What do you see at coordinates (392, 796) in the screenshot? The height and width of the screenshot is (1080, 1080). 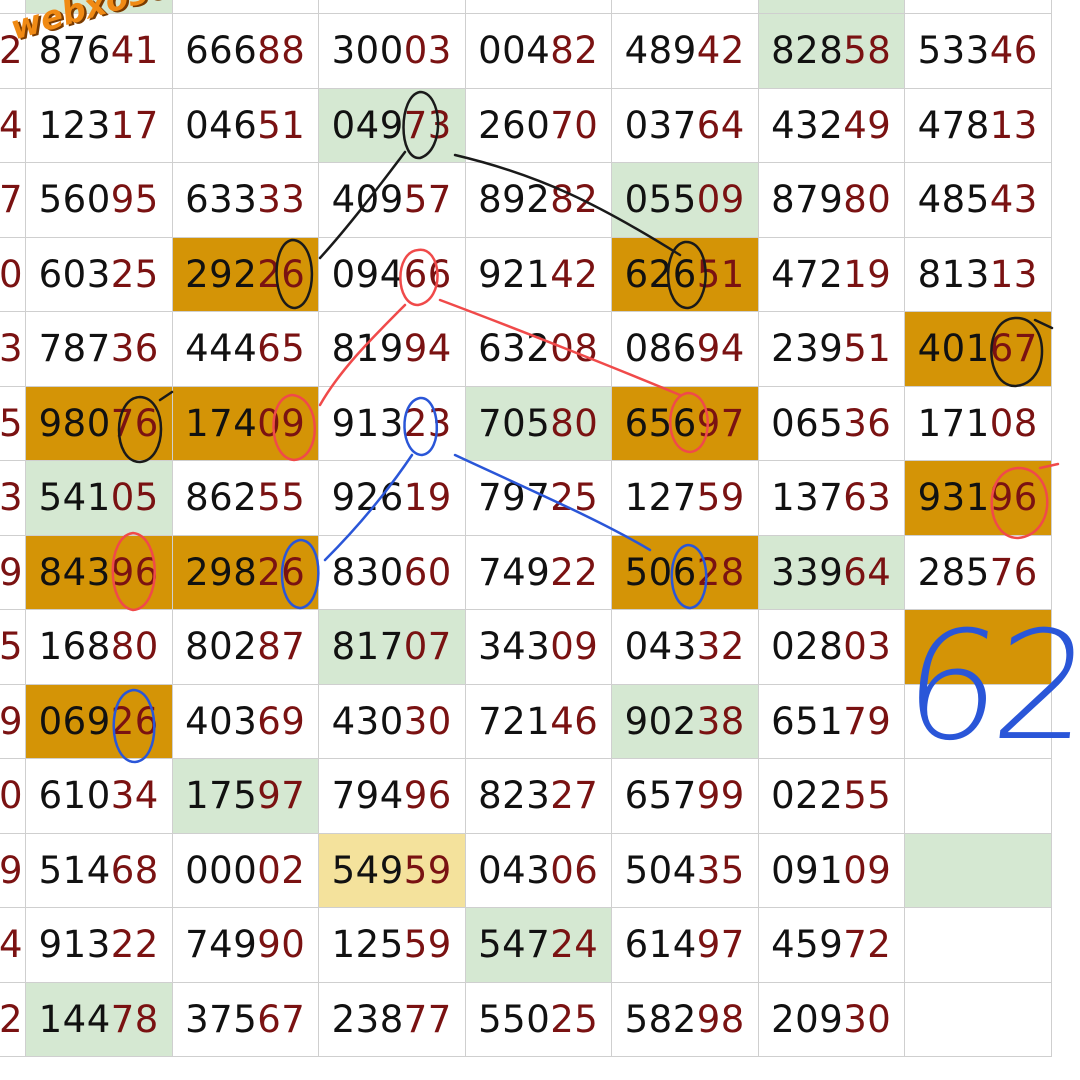 I see `result-cell: 794 96` at bounding box center [392, 796].